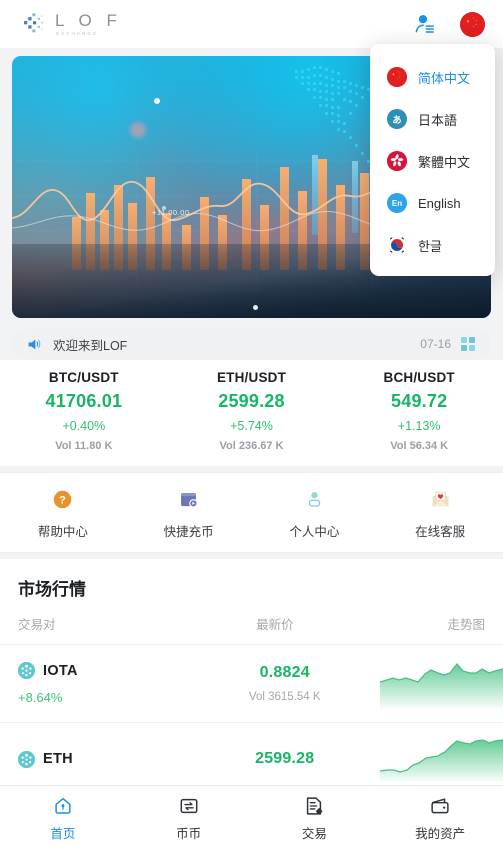 Image resolution: width=503 pixels, height=849 pixels. Describe the element at coordinates (284, 697) in the screenshot. I see `market-volume: Vol 3615.54 K` at that location.